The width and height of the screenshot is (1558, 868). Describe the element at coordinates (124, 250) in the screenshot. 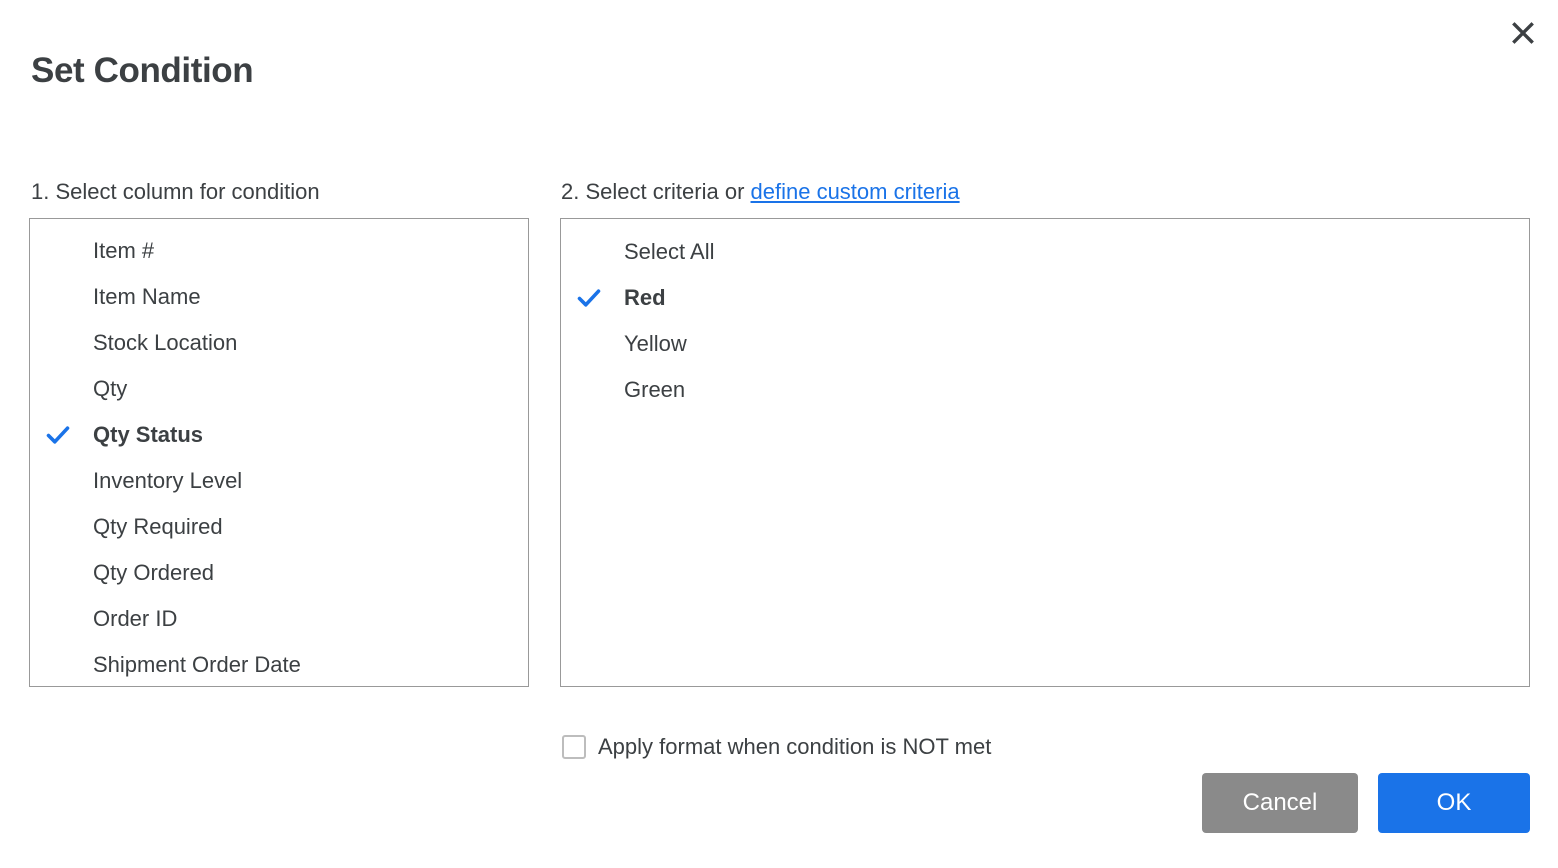

I see `column-list-item-label: Item #` at that location.